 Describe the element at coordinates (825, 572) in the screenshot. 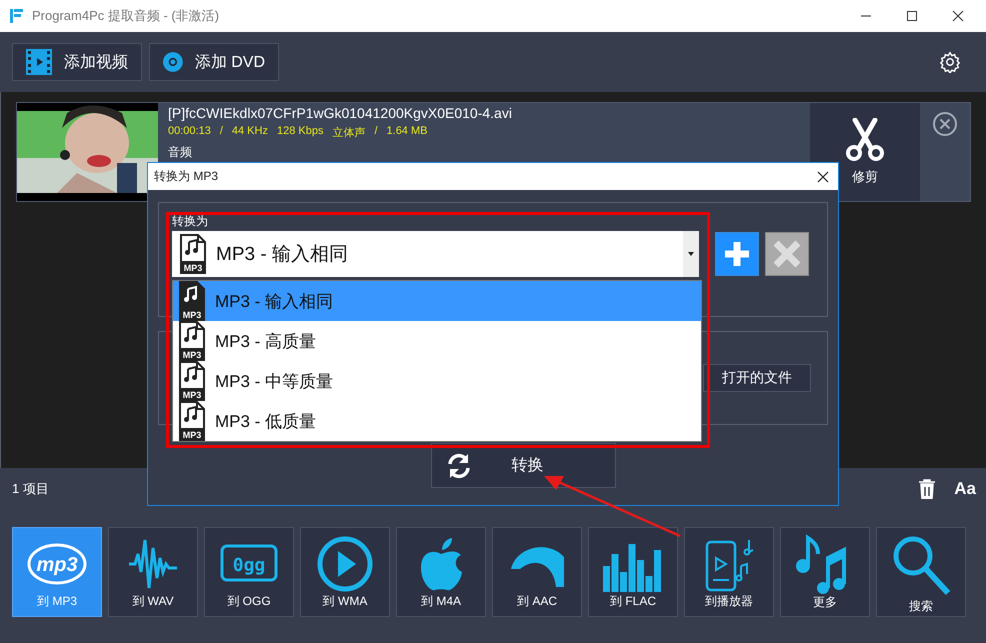

I see `format-button: 更多` at that location.